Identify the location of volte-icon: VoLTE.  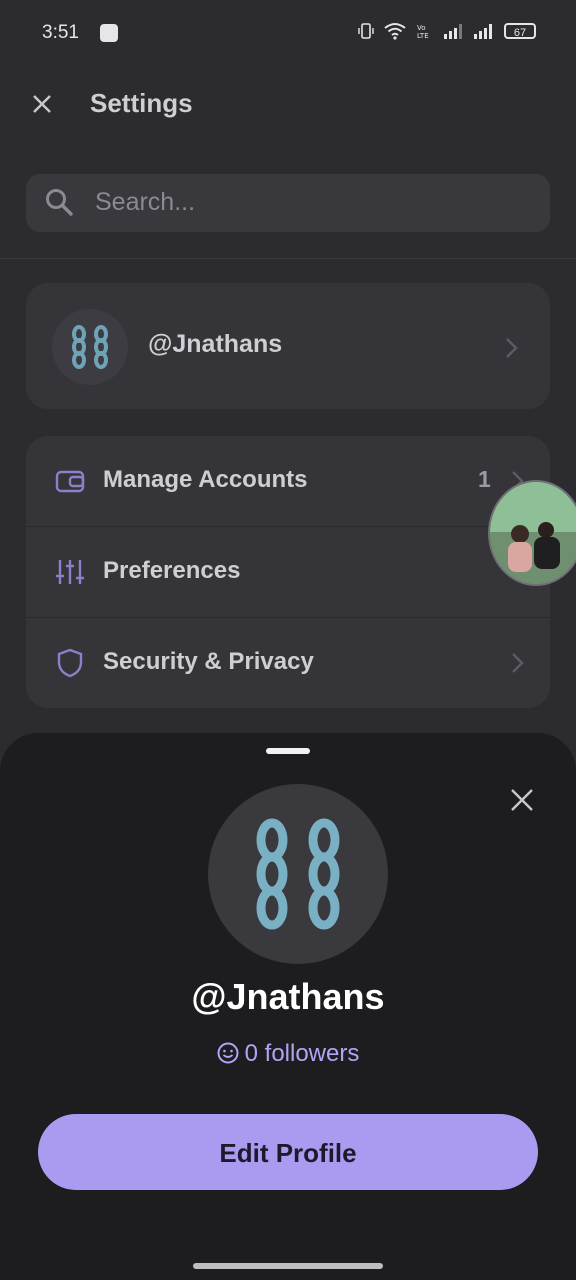
(423, 32).